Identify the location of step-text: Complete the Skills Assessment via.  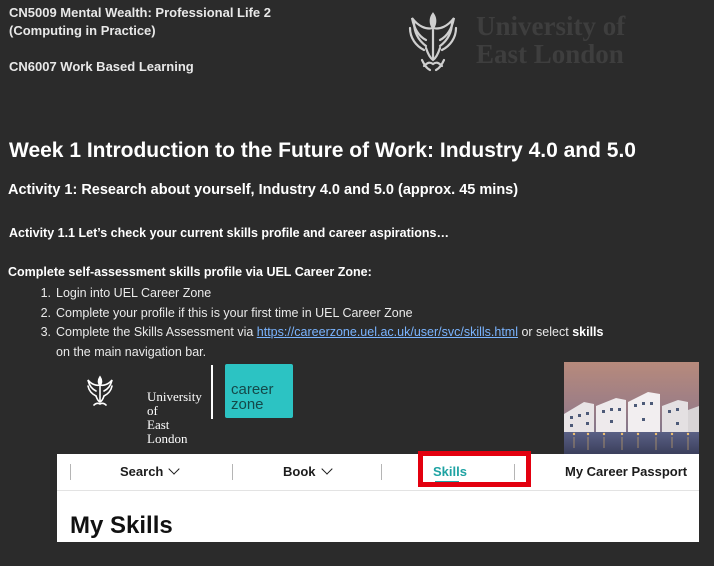
(156, 332).